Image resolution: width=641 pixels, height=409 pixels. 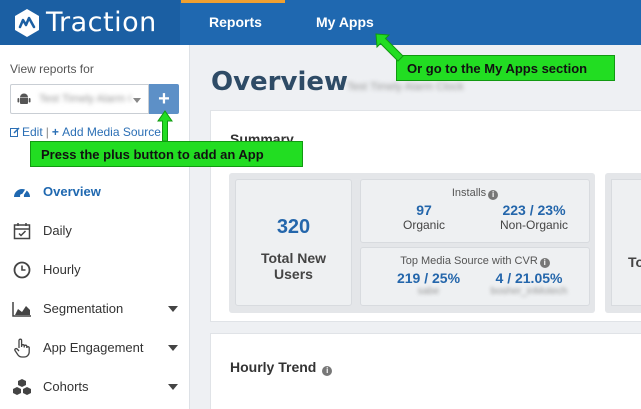 I want to click on calendar-icon, so click(x=22, y=231).